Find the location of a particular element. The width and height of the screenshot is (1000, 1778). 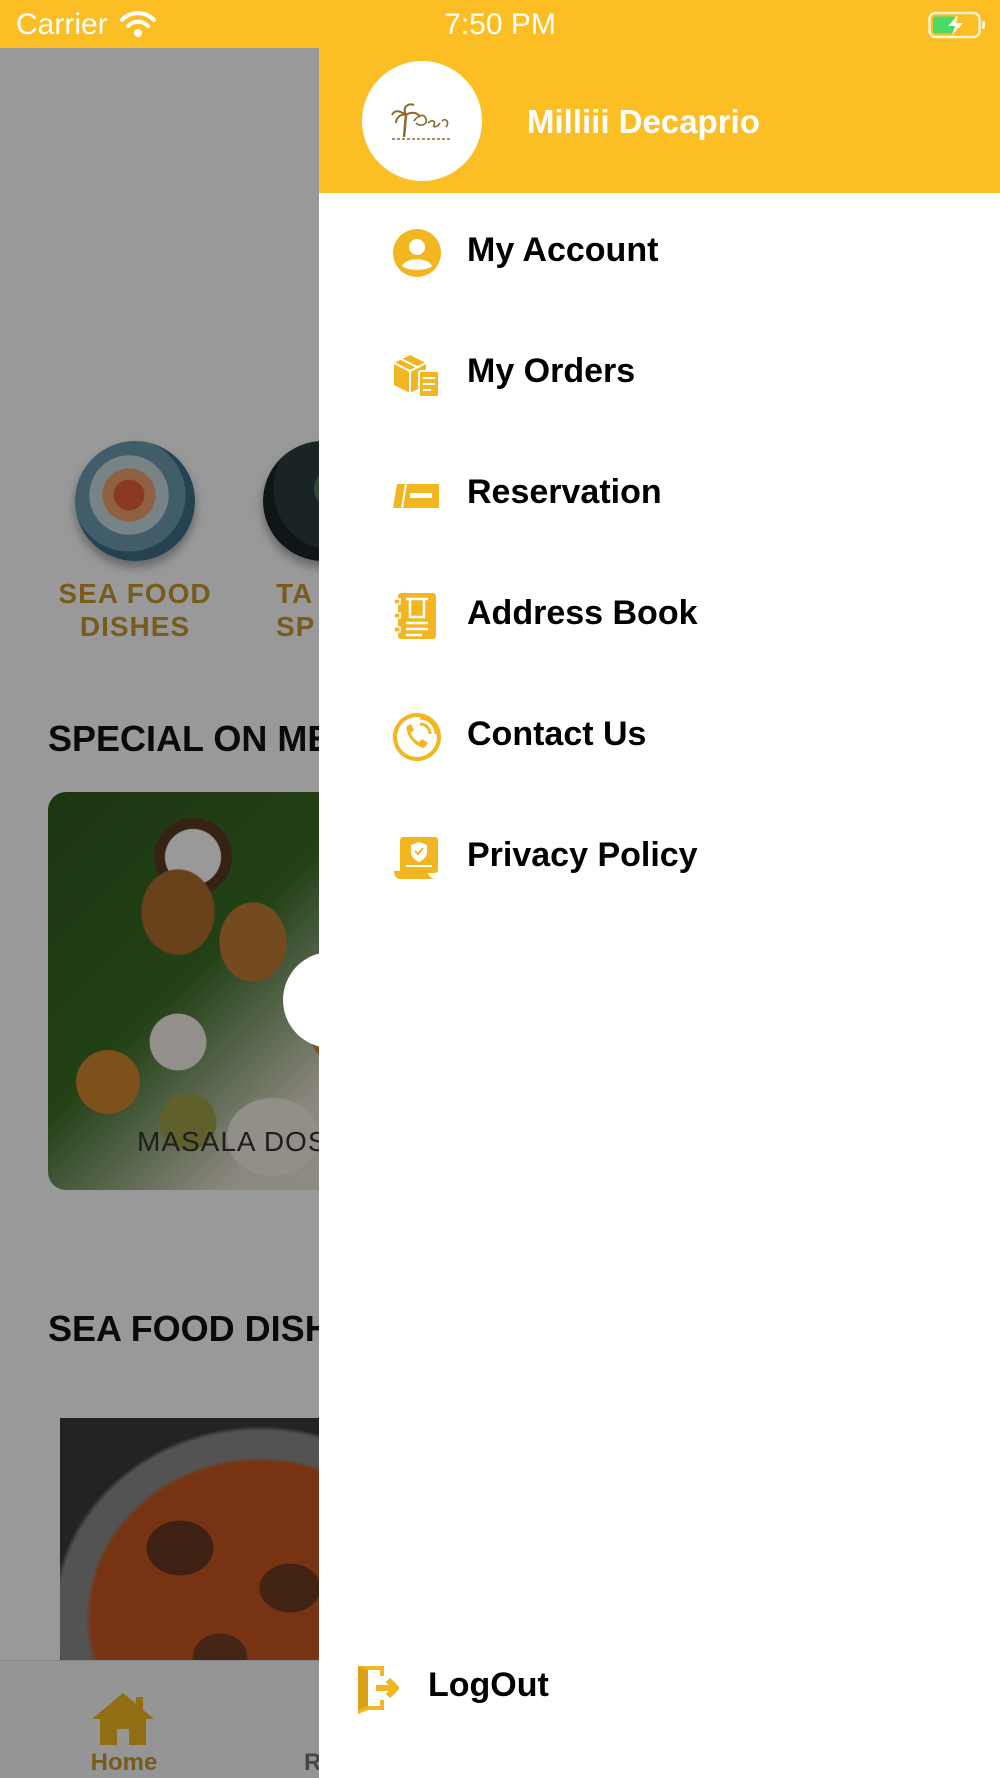

reservation-icon is located at coordinates (416, 496).